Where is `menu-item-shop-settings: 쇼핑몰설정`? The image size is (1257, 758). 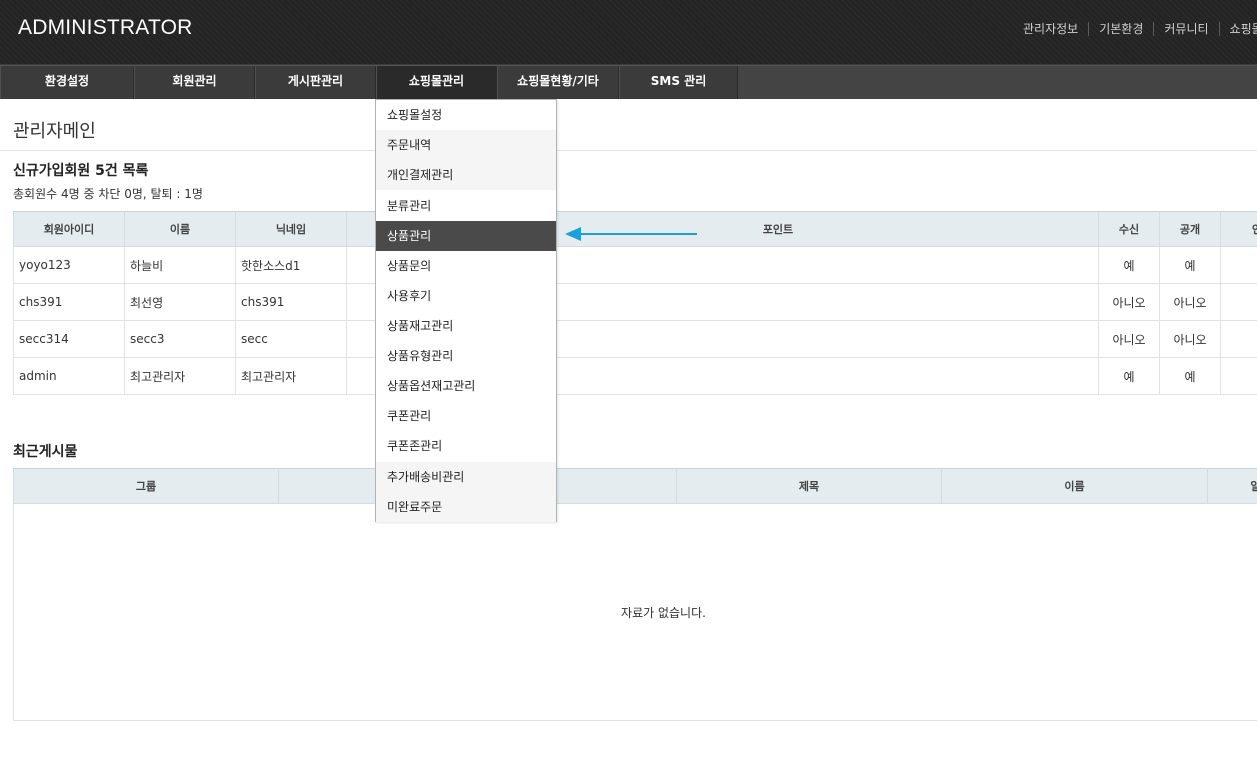
menu-item-shop-settings: 쇼핑몰설정 is located at coordinates (466, 115).